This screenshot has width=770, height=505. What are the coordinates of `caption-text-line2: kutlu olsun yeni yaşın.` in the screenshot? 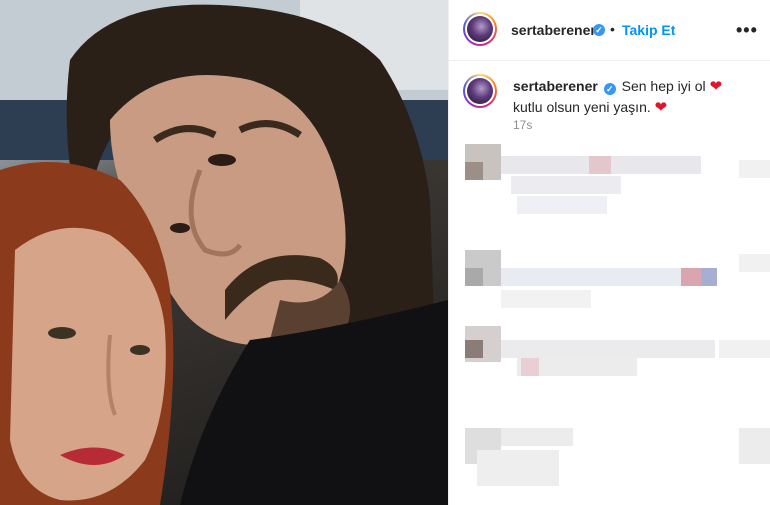 It's located at (582, 107).